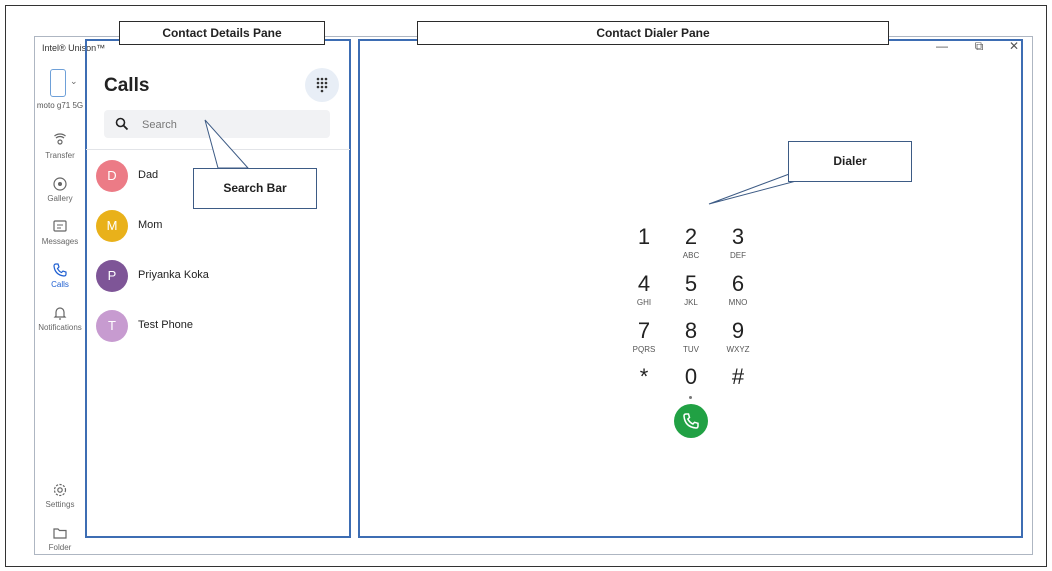  I want to click on callout-leaders, so click(502, 162).